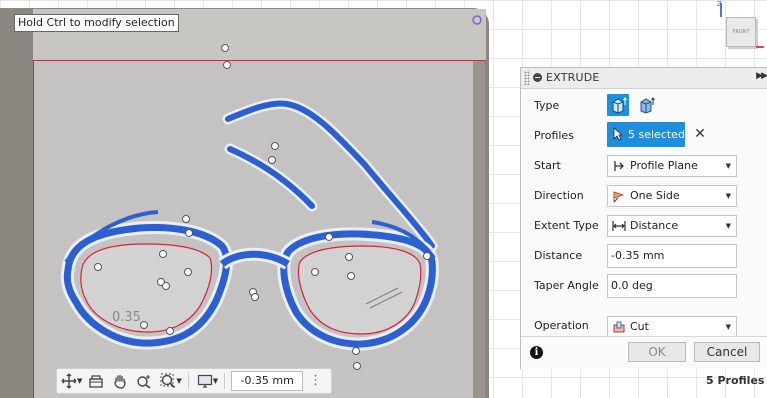  I want to click on extrude-dialog-footer: i OK Cancel, so click(644, 352).